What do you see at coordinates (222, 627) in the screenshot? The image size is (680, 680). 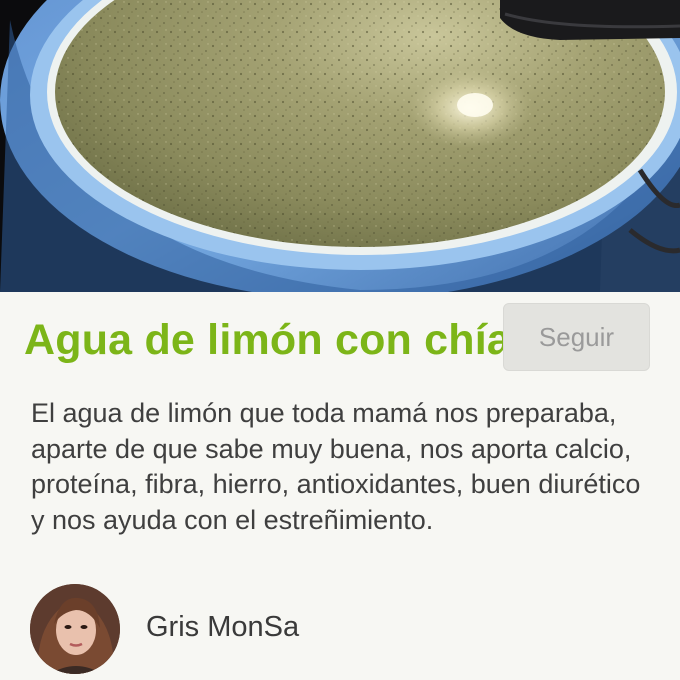 I see `author-name: Gris MonSa` at bounding box center [222, 627].